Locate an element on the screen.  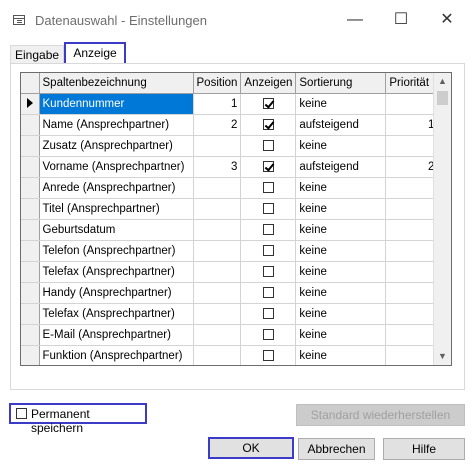
grid-row: Kundennummer 1 keine is located at coordinates (230, 104).